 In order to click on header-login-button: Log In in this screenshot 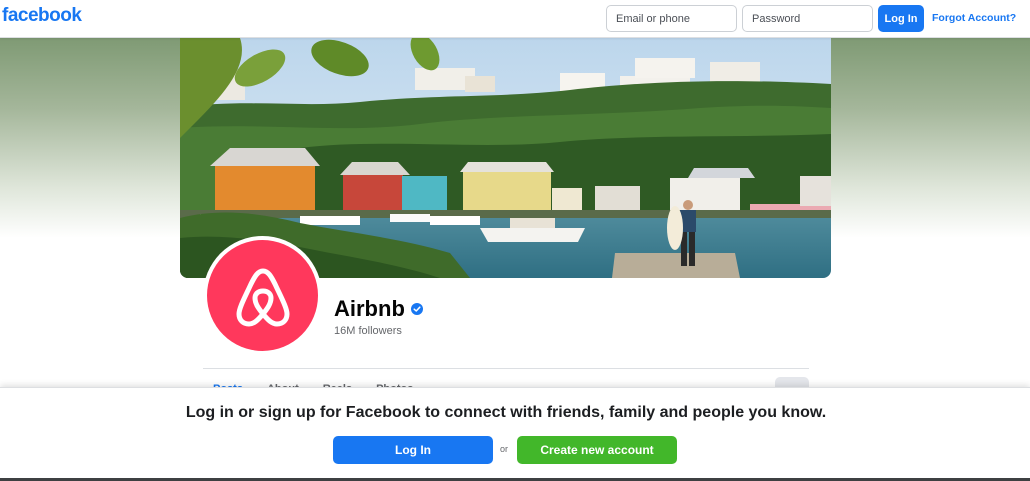, I will do `click(901, 18)`.